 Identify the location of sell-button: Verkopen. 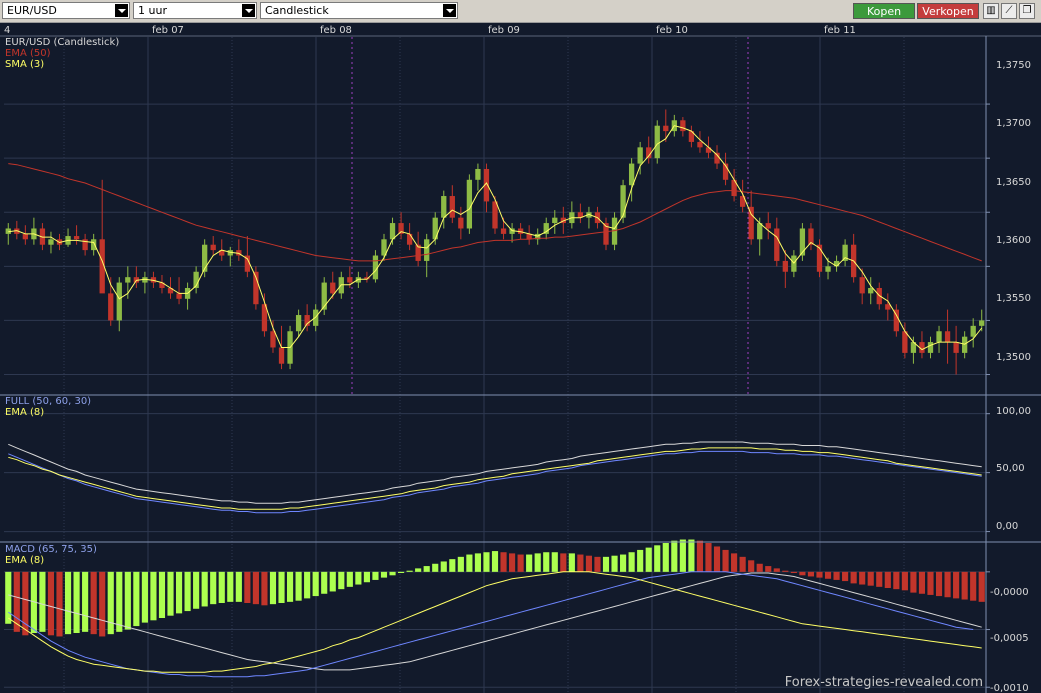
(948, 11).